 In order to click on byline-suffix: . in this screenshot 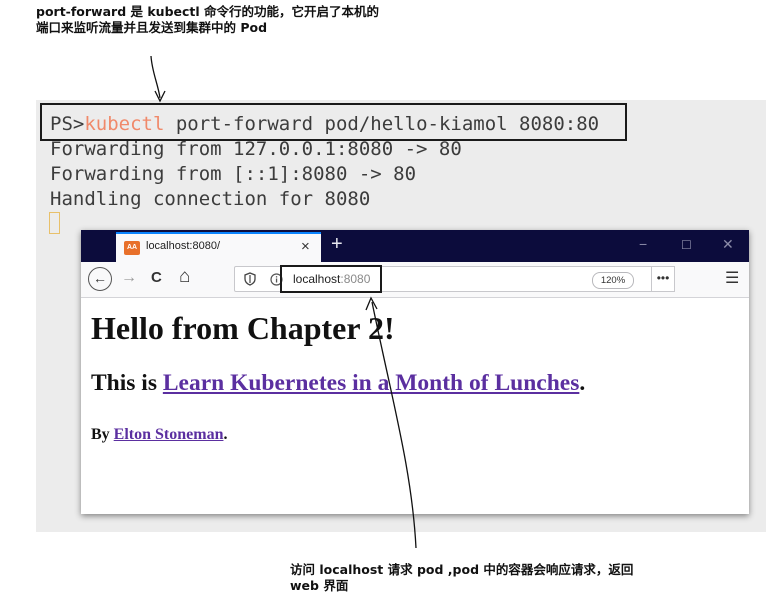, I will do `click(225, 434)`.